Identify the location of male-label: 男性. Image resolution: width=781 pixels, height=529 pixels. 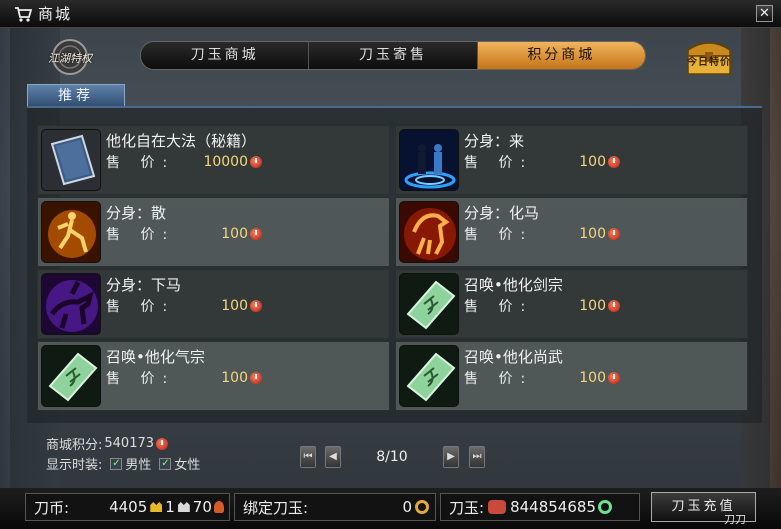
(138, 465).